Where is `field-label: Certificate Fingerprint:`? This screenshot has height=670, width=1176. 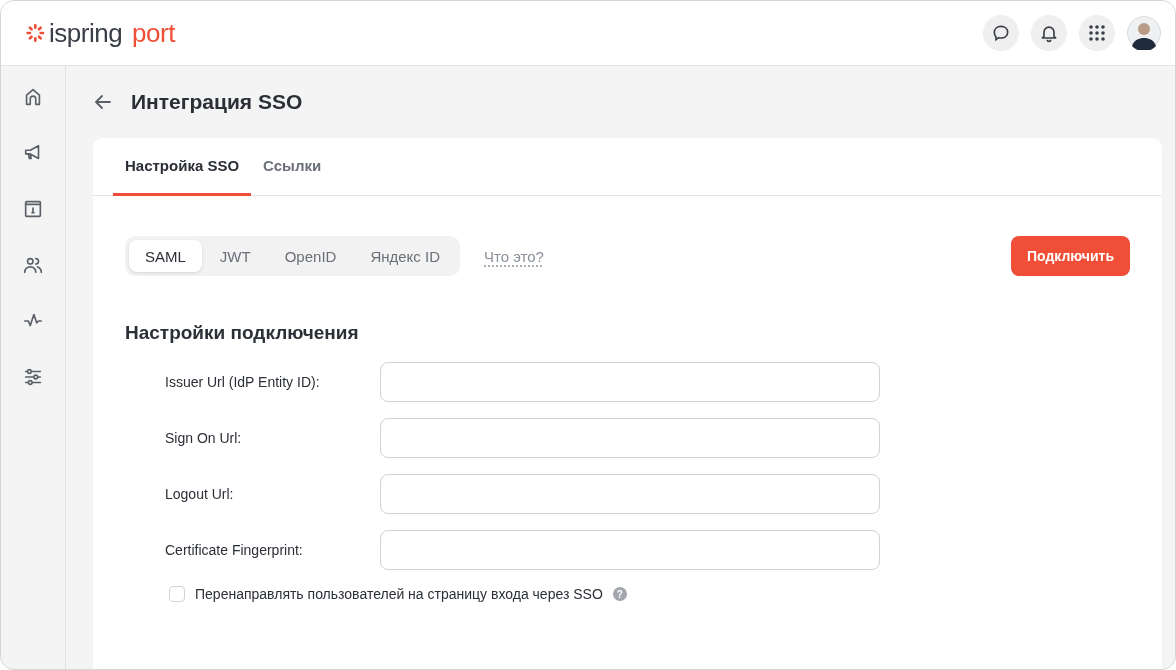
field-label: Certificate Fingerprint: is located at coordinates (234, 550).